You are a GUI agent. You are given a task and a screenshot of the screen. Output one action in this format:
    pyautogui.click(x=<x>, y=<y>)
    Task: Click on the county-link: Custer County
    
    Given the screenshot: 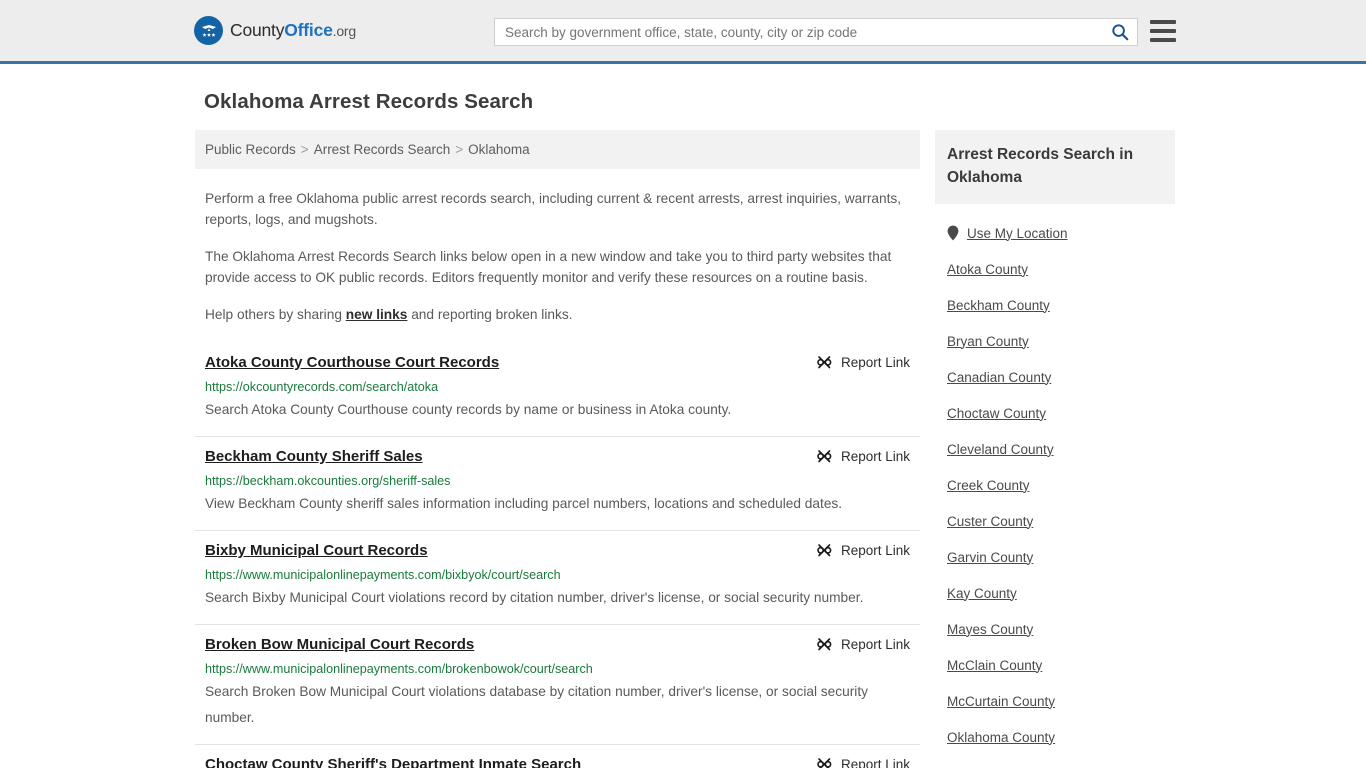 What is the action you would take?
    pyautogui.click(x=990, y=521)
    